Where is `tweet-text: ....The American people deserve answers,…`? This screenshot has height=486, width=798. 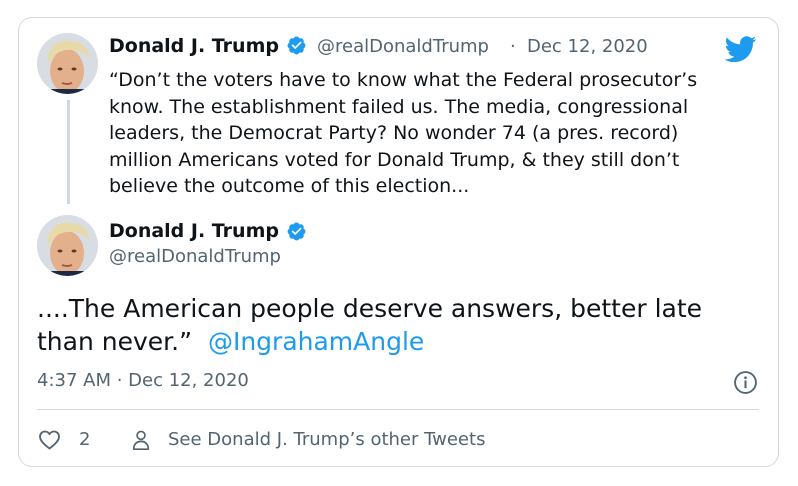 tweet-text: ....The American people deserve answers,… is located at coordinates (397, 325).